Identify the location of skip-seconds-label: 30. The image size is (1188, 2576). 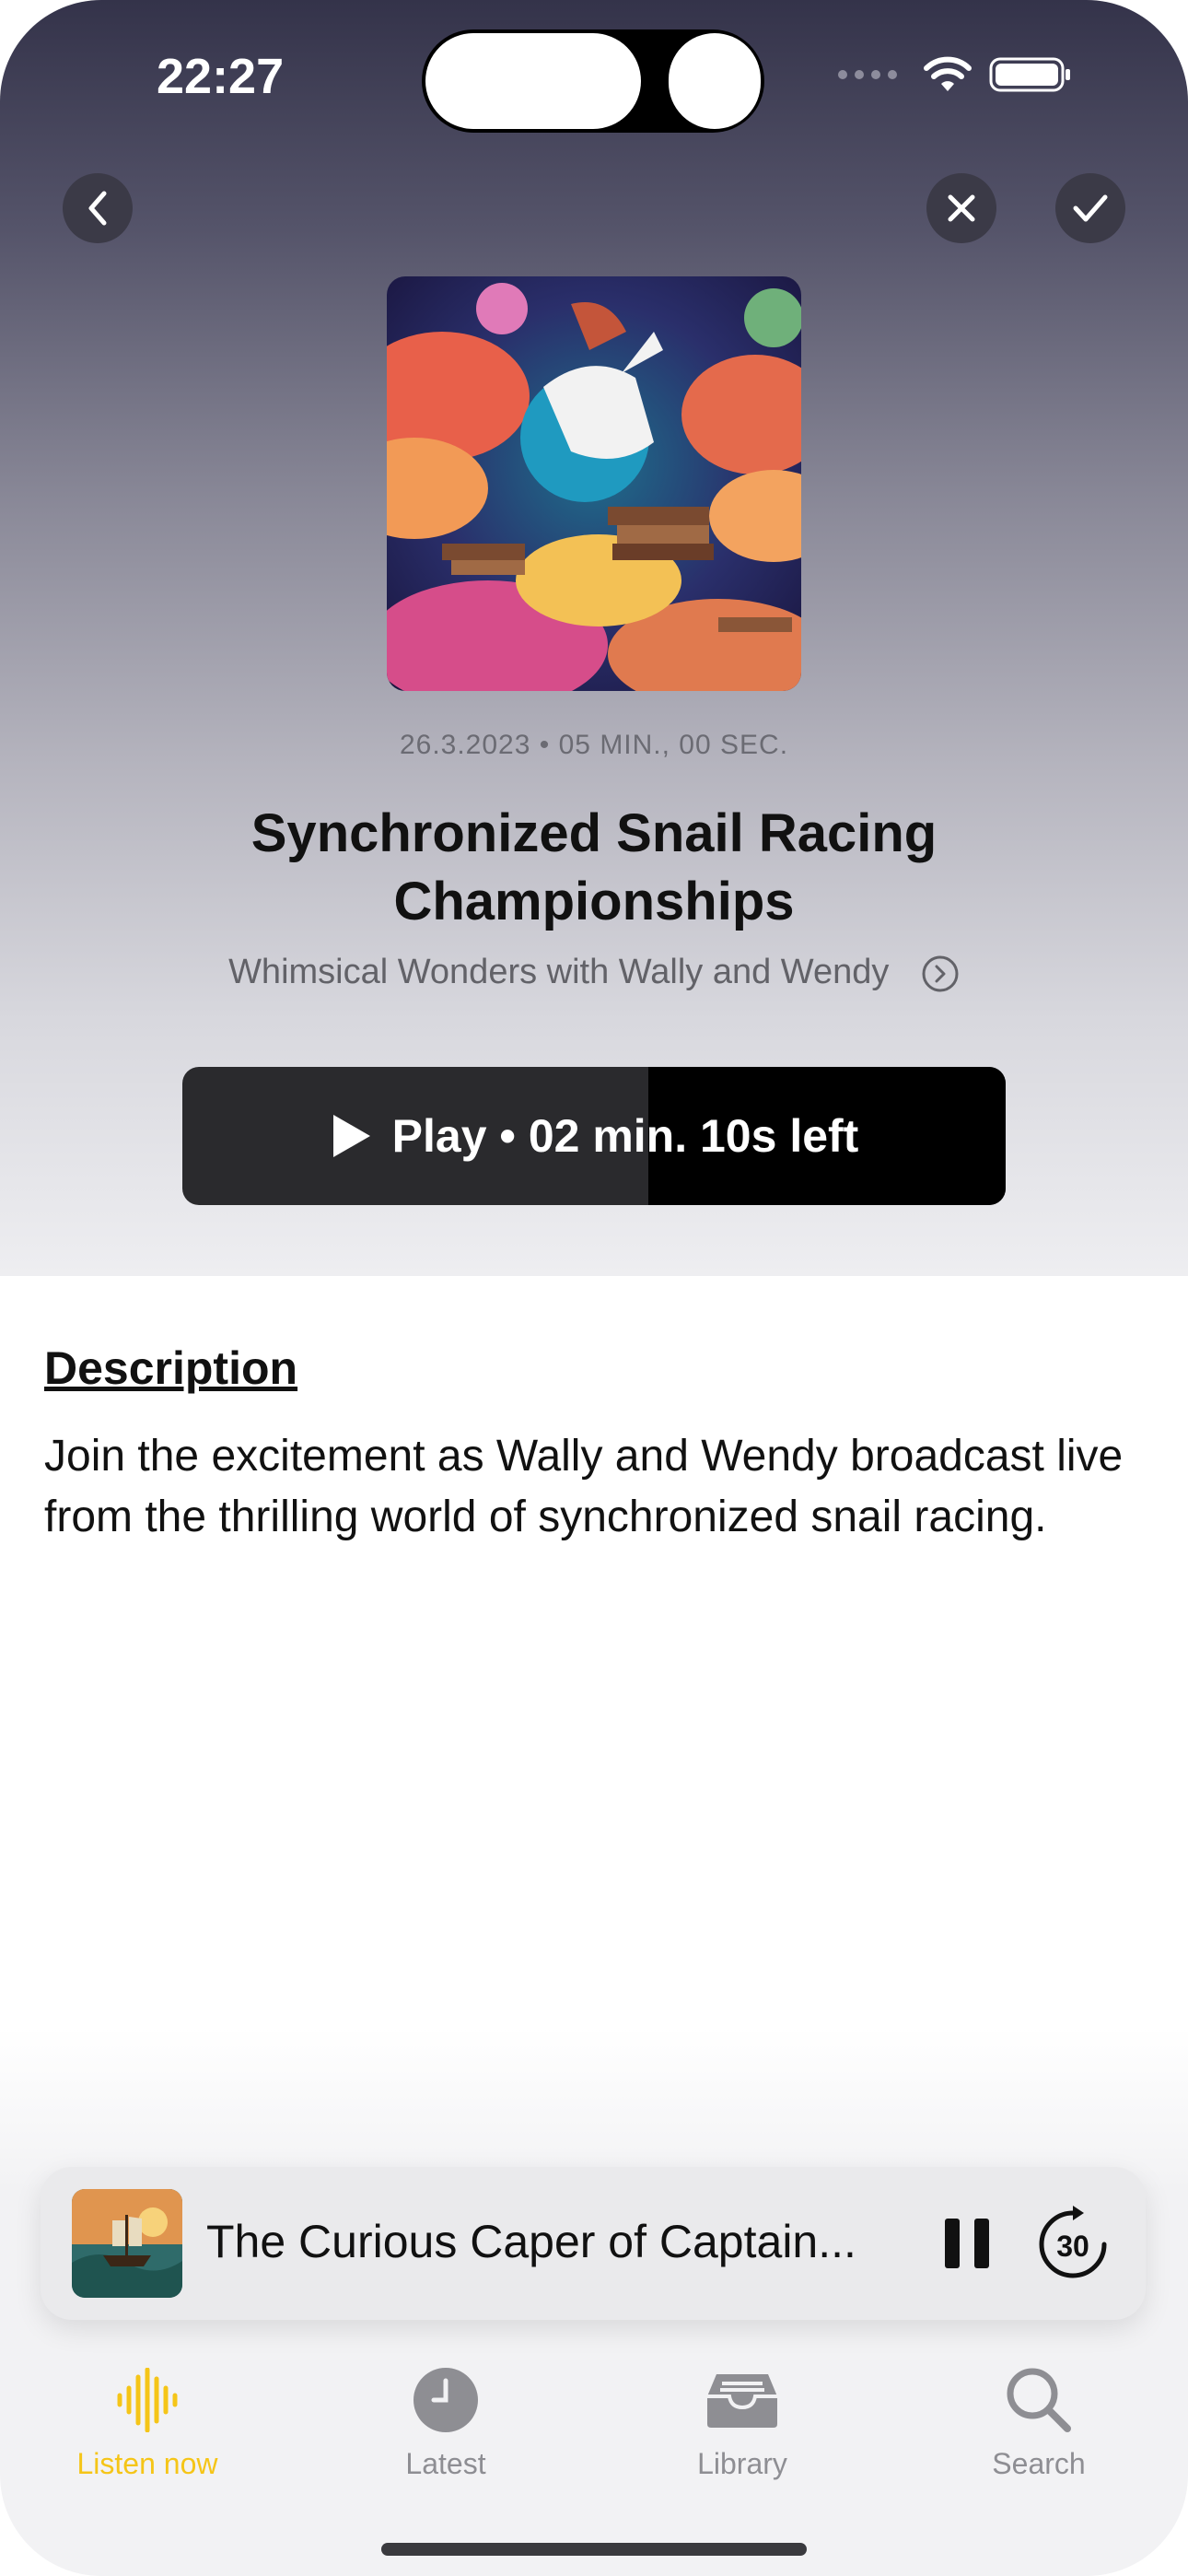
(1072, 2246).